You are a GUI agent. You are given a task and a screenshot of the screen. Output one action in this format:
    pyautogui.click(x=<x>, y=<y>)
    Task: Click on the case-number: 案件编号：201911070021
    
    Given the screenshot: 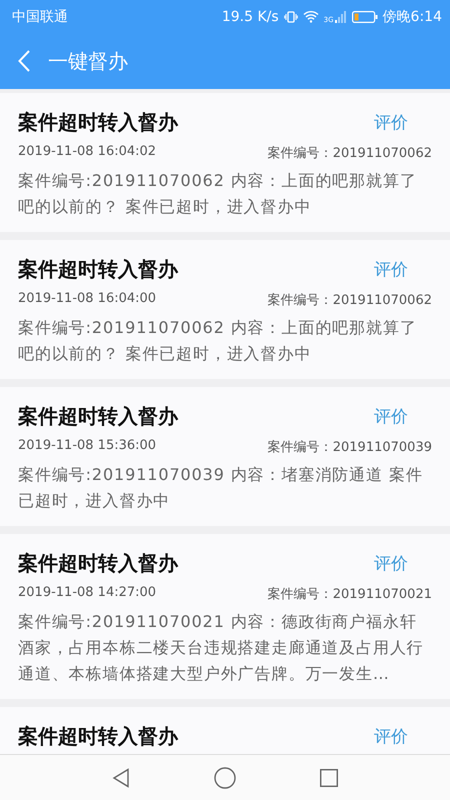 What is the action you would take?
    pyautogui.click(x=350, y=594)
    